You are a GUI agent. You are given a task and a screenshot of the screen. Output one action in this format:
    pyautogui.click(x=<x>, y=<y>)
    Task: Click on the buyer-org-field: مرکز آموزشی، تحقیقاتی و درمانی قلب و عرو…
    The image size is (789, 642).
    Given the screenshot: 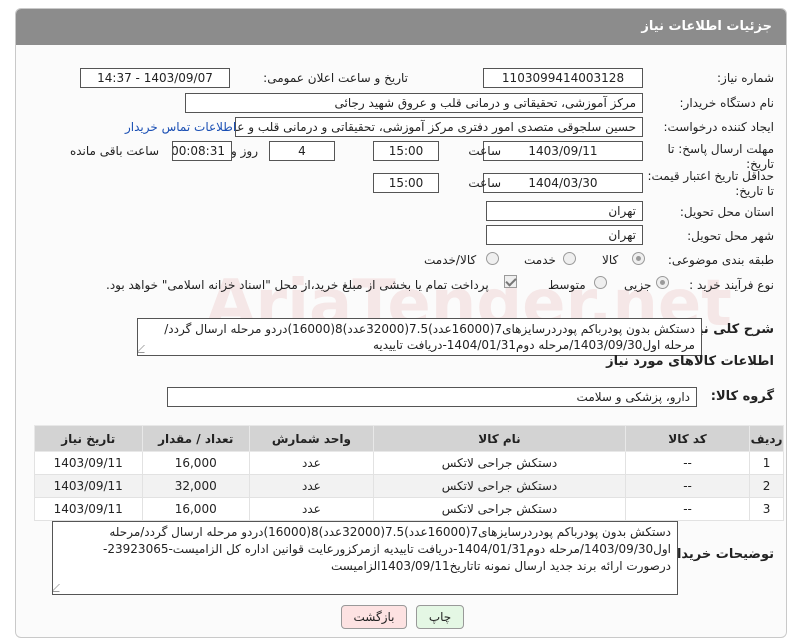 What is the action you would take?
    pyautogui.click(x=414, y=103)
    